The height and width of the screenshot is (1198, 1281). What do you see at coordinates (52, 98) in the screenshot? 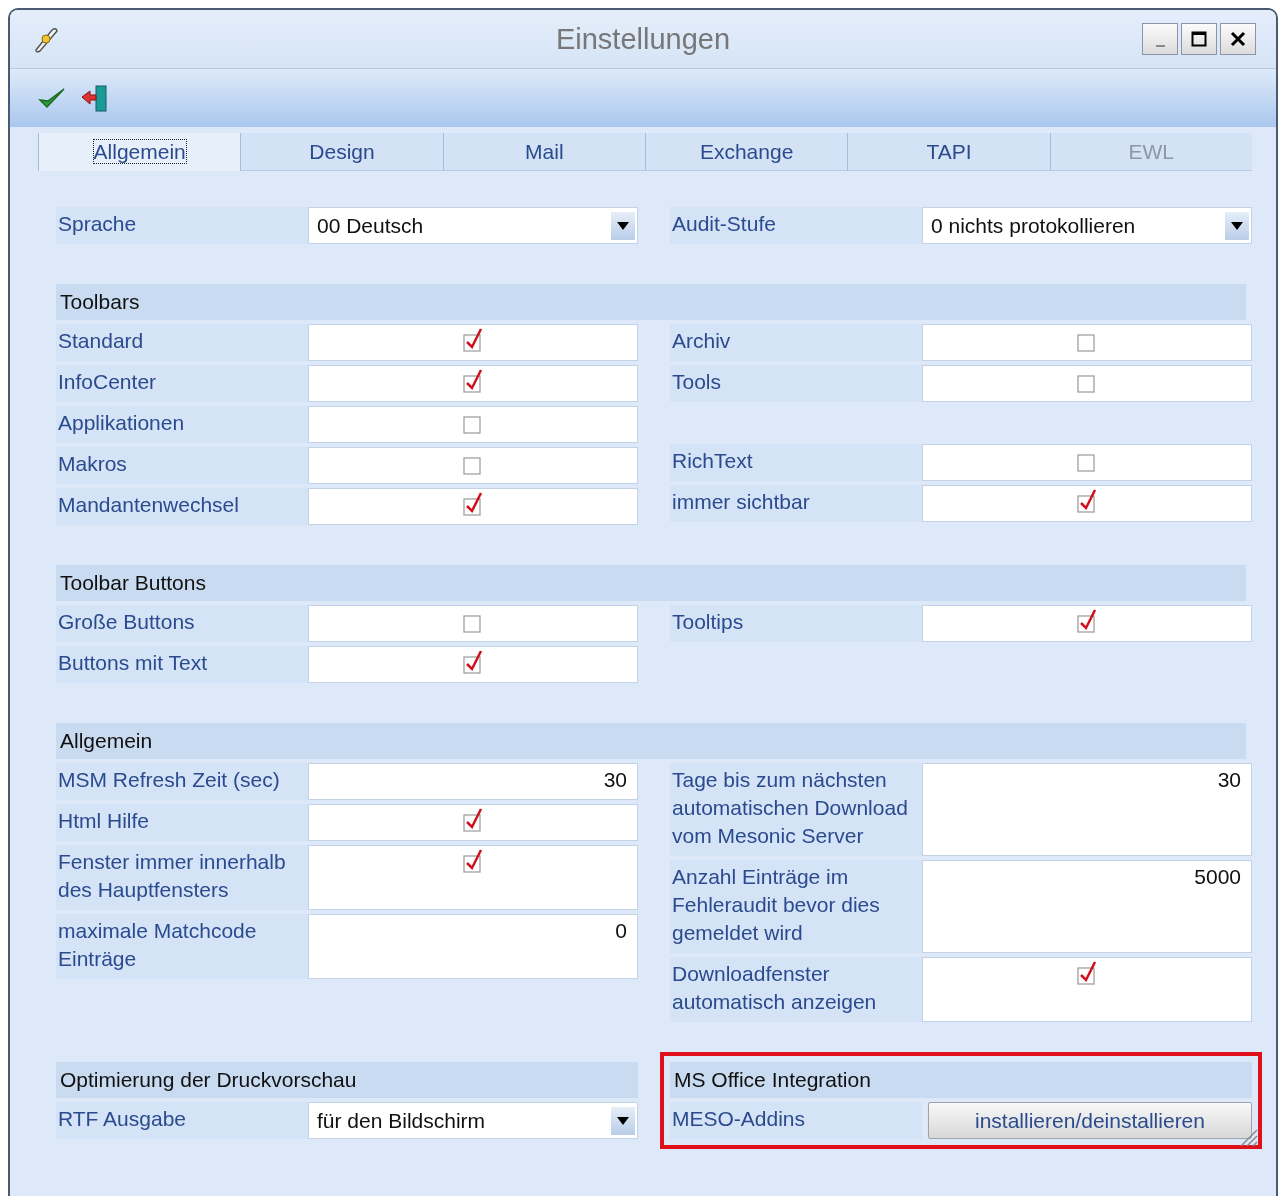
I see `checkmark-icon` at bounding box center [52, 98].